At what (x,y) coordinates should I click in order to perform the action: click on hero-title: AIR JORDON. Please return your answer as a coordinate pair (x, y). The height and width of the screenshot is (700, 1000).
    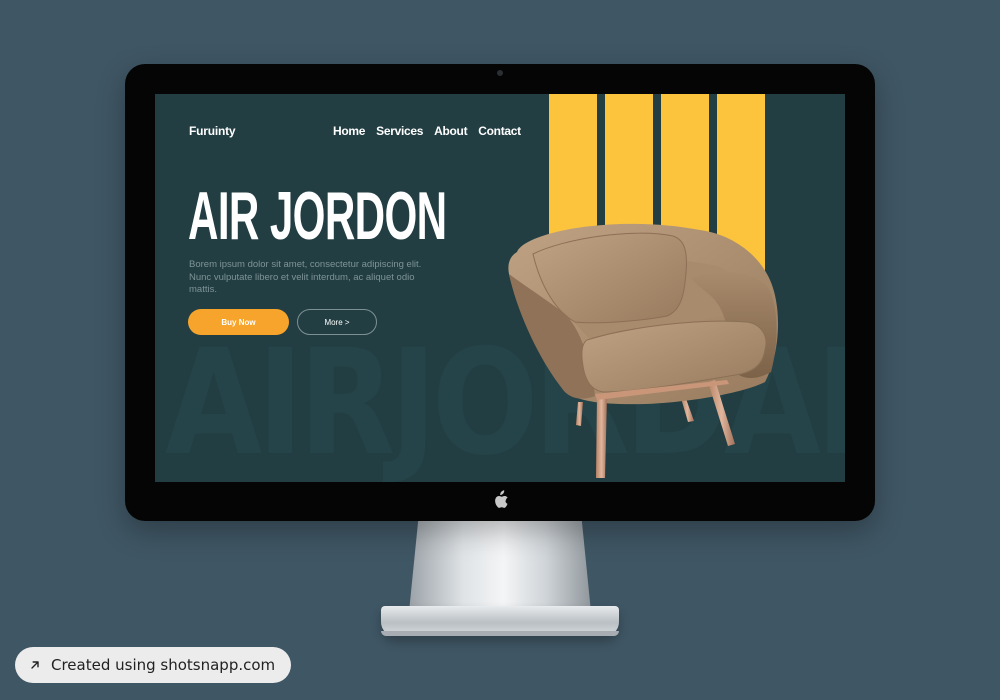
    Looking at the image, I should click on (317, 216).